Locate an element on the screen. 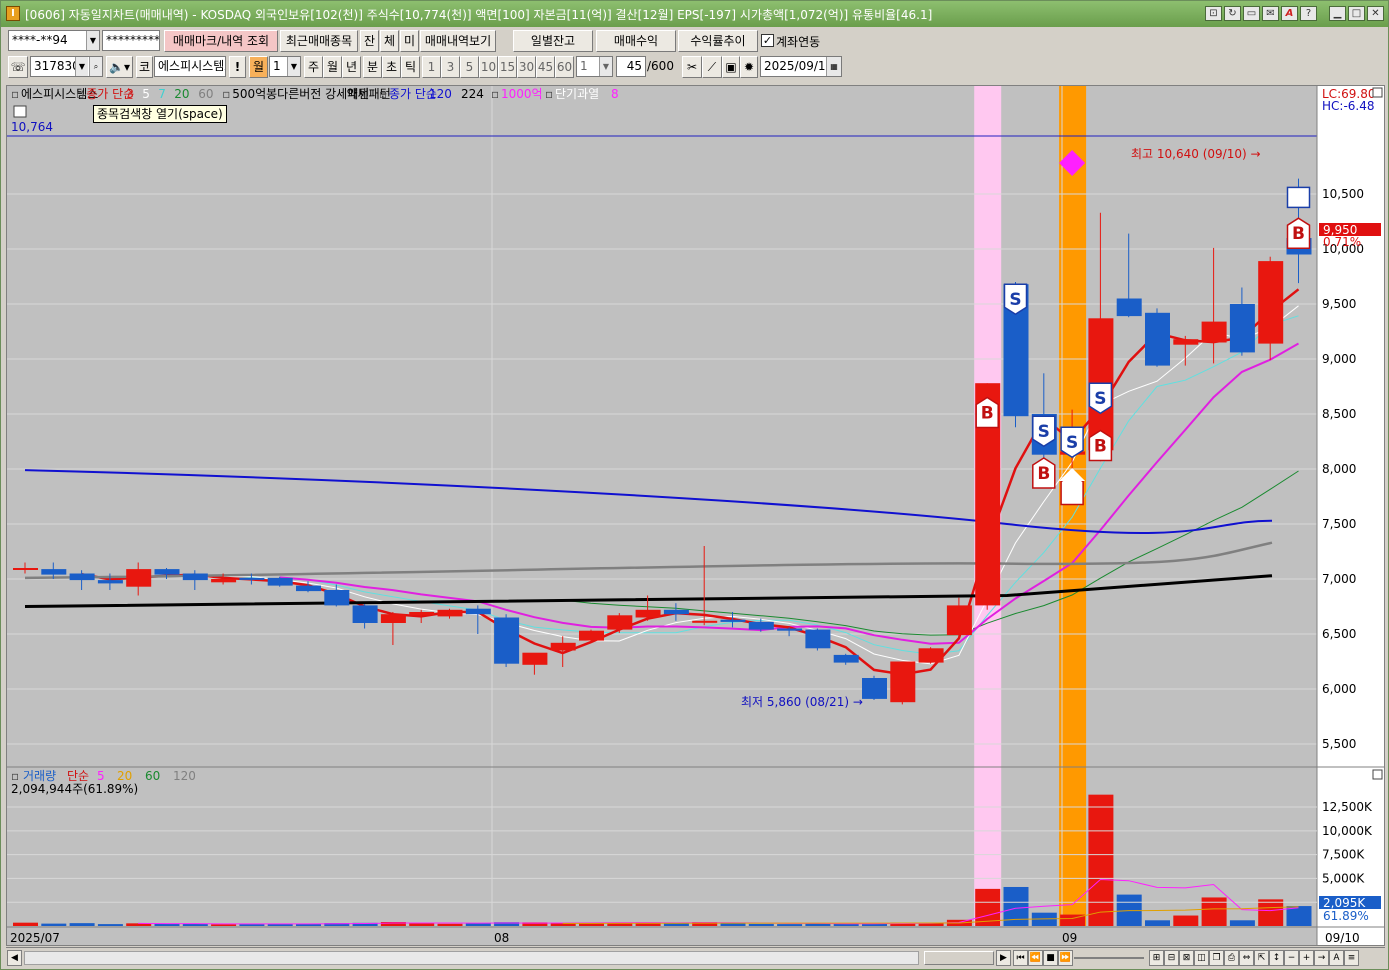 The height and width of the screenshot is (970, 1389). first-page-icon: ⏮ is located at coordinates (1020, 958).